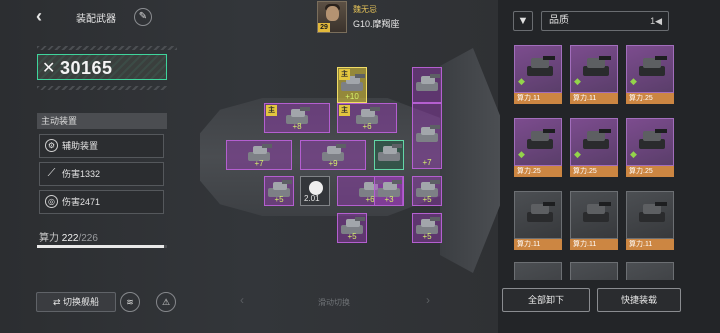 Image resolution: width=720 pixels, height=333 pixels. Describe the element at coordinates (81, 174) in the screenshot. I see `stat-label: 伤害1332` at that location.